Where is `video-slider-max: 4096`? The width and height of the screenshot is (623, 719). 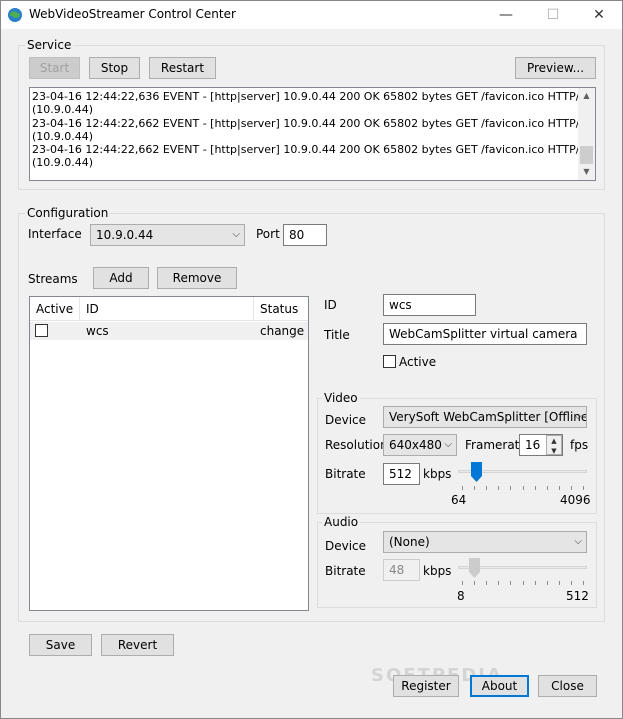
video-slider-max: 4096 is located at coordinates (575, 500).